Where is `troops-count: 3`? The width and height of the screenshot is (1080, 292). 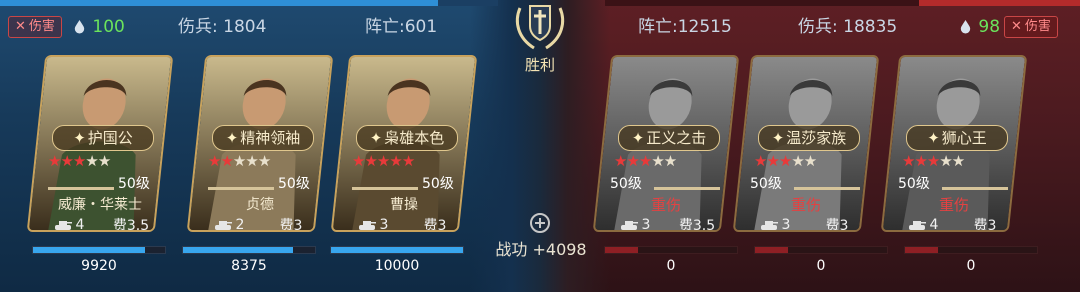 troops-count: 3 is located at coordinates (786, 224).